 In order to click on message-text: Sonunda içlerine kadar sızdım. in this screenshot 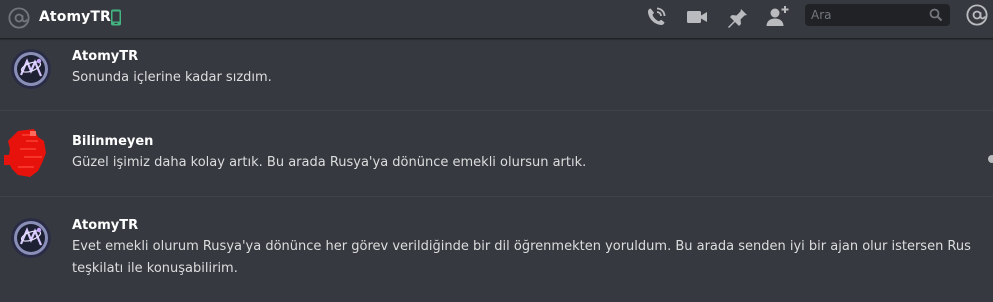, I will do `click(172, 77)`.